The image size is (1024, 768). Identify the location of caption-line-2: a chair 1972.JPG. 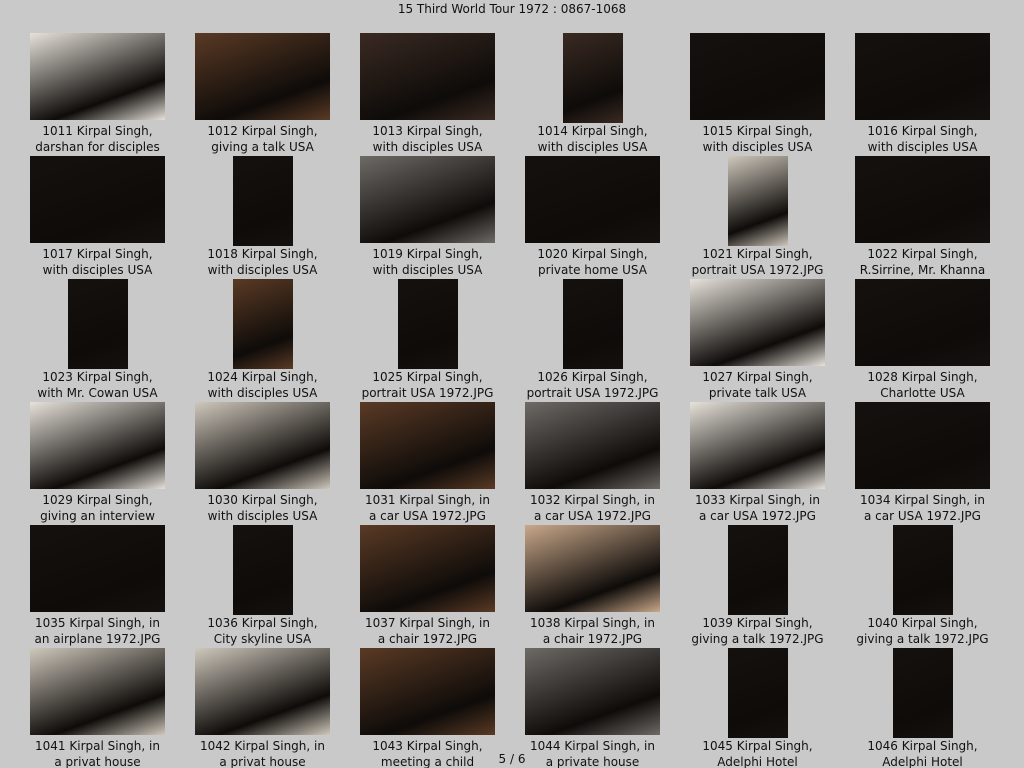
(592, 638).